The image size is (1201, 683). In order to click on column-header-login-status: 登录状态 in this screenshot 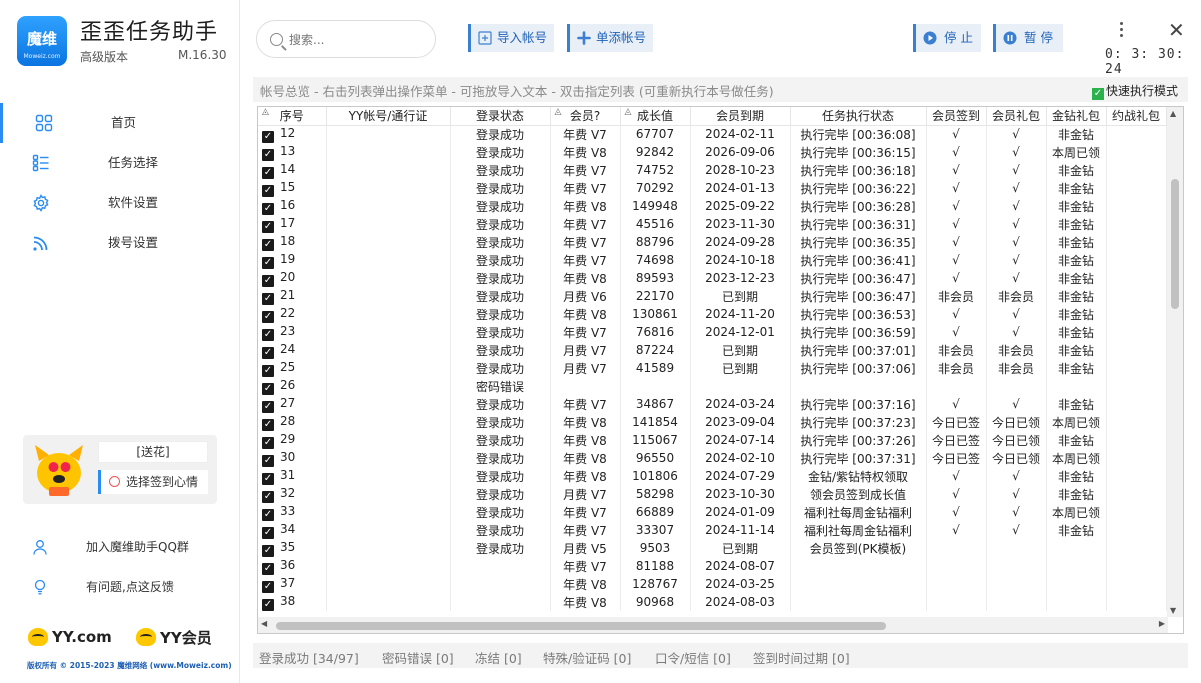, I will do `click(500, 116)`.